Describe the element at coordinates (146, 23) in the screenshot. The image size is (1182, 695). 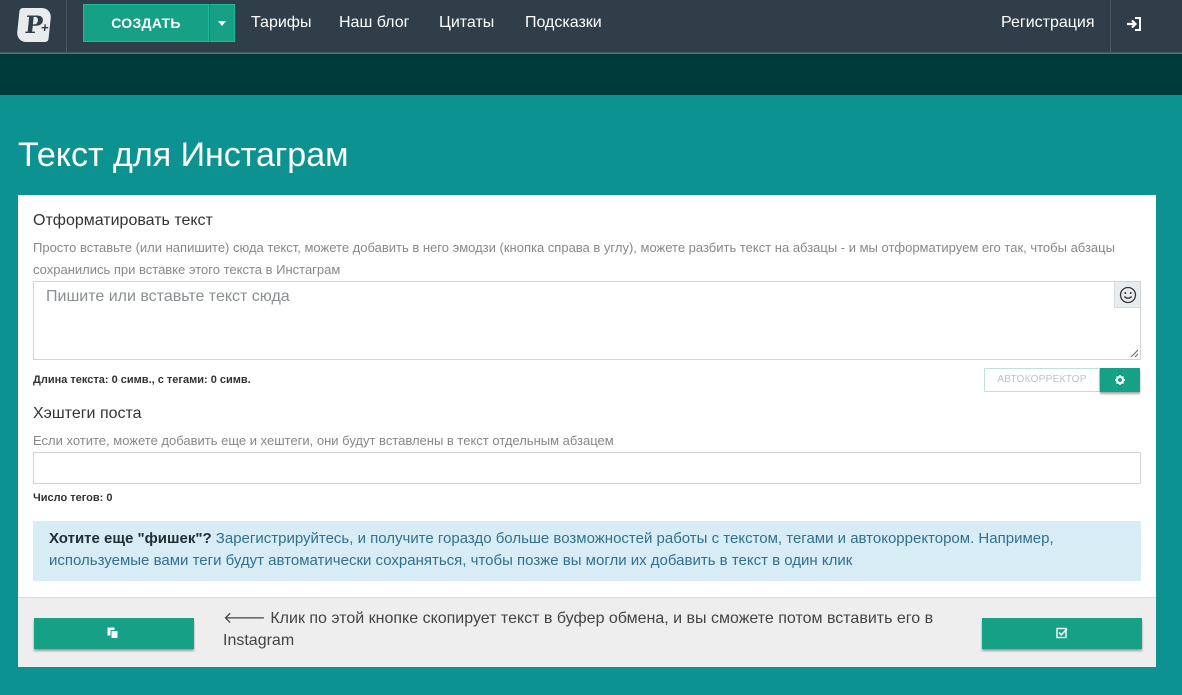
I see `create-button: СОЗДАТЬ` at that location.